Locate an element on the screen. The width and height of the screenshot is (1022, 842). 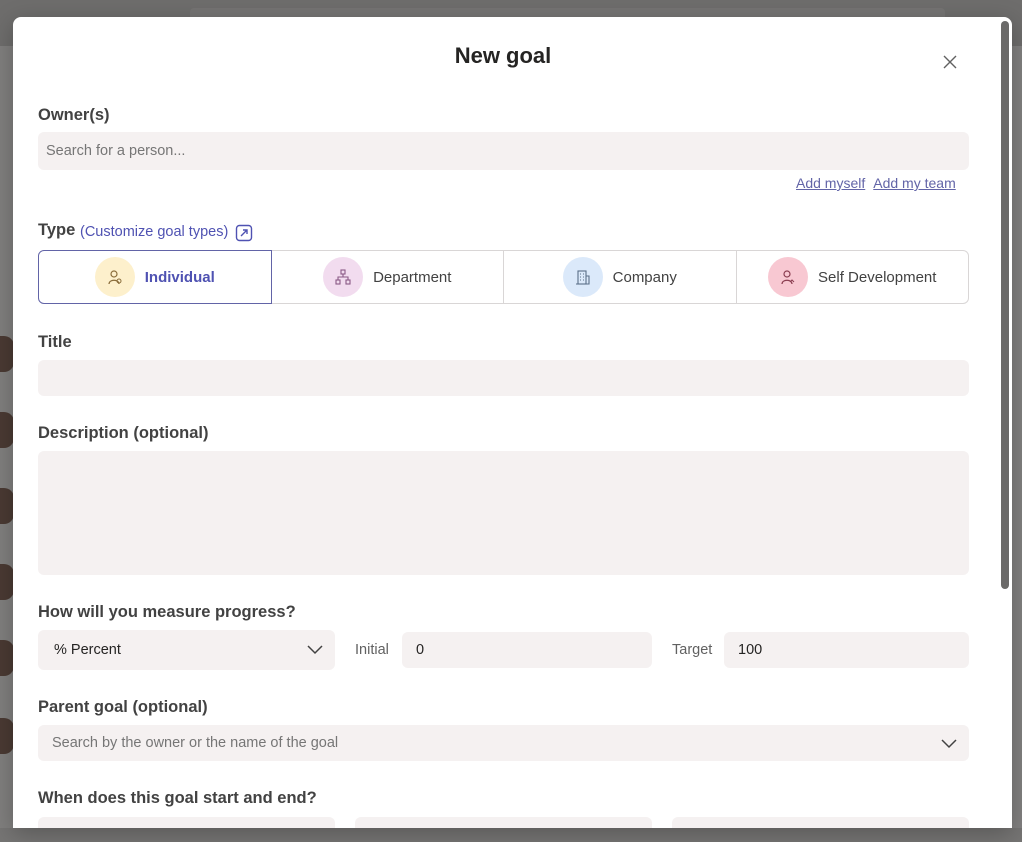
goal-dates-label: When does this goal start and end? is located at coordinates (177, 798).